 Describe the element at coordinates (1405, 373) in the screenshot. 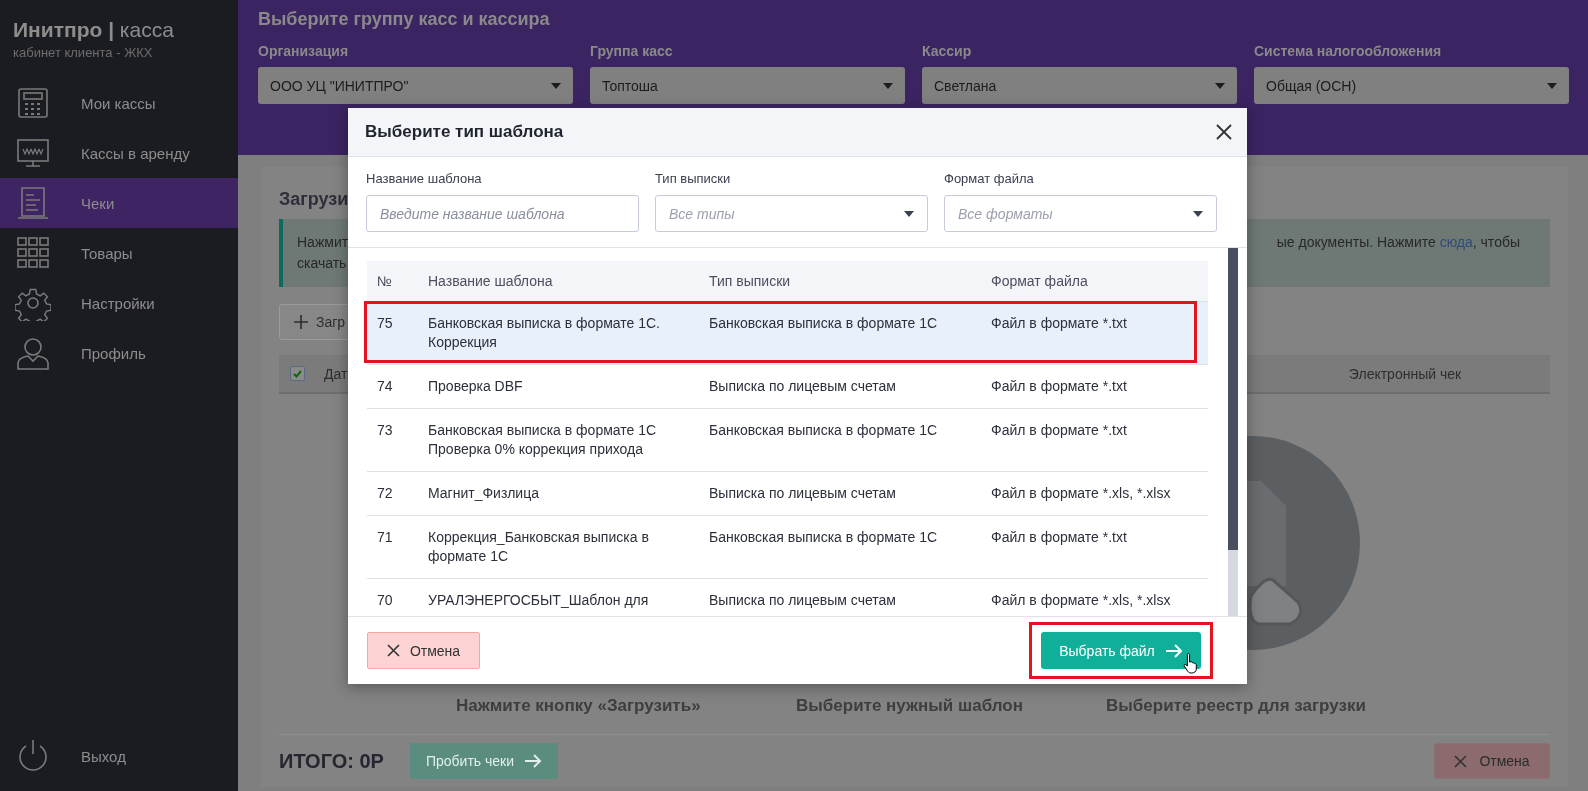

I see `column-header: Электронный чек` at that location.